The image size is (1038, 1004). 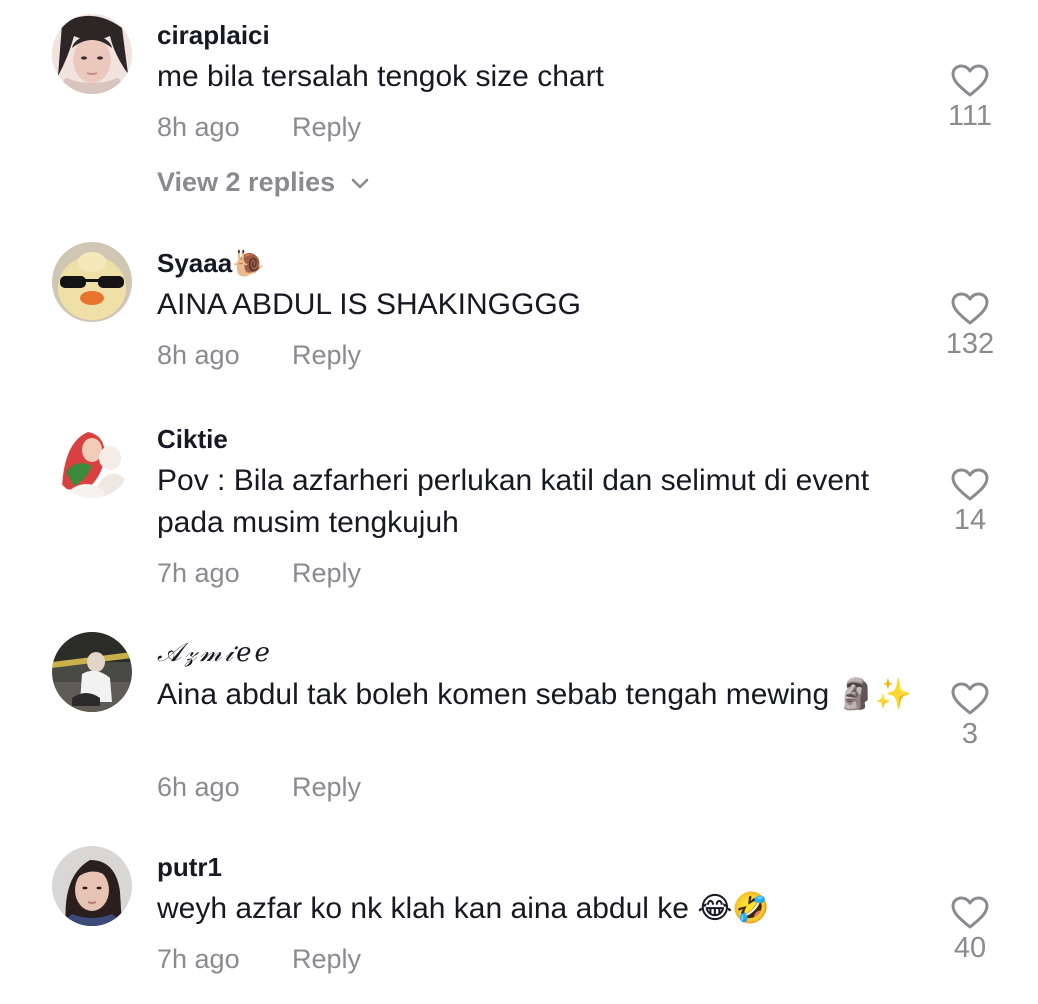 I want to click on like-count: 111, so click(x=970, y=116).